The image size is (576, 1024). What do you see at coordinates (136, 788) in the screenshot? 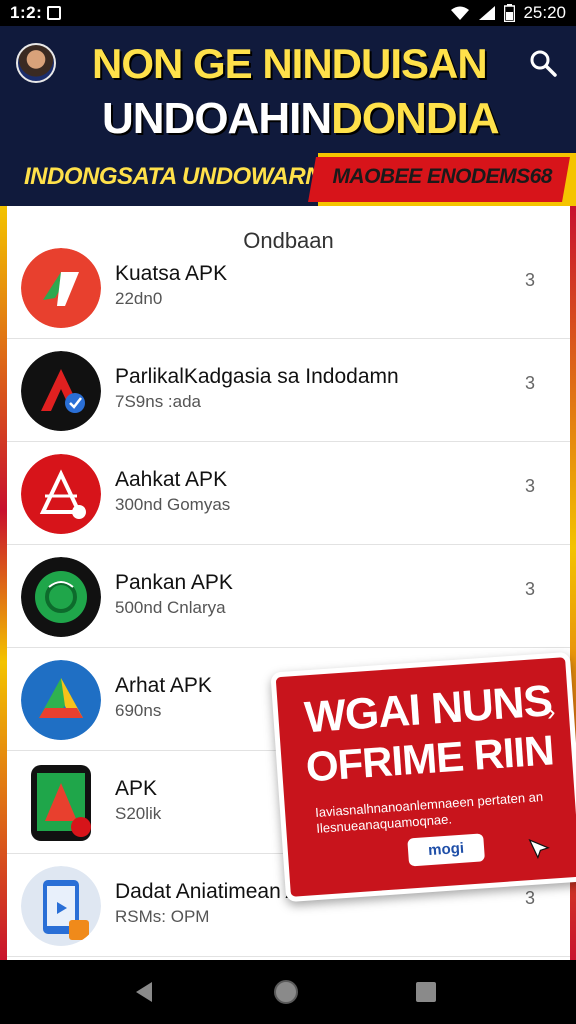
I see `app-name: APK` at bounding box center [136, 788].